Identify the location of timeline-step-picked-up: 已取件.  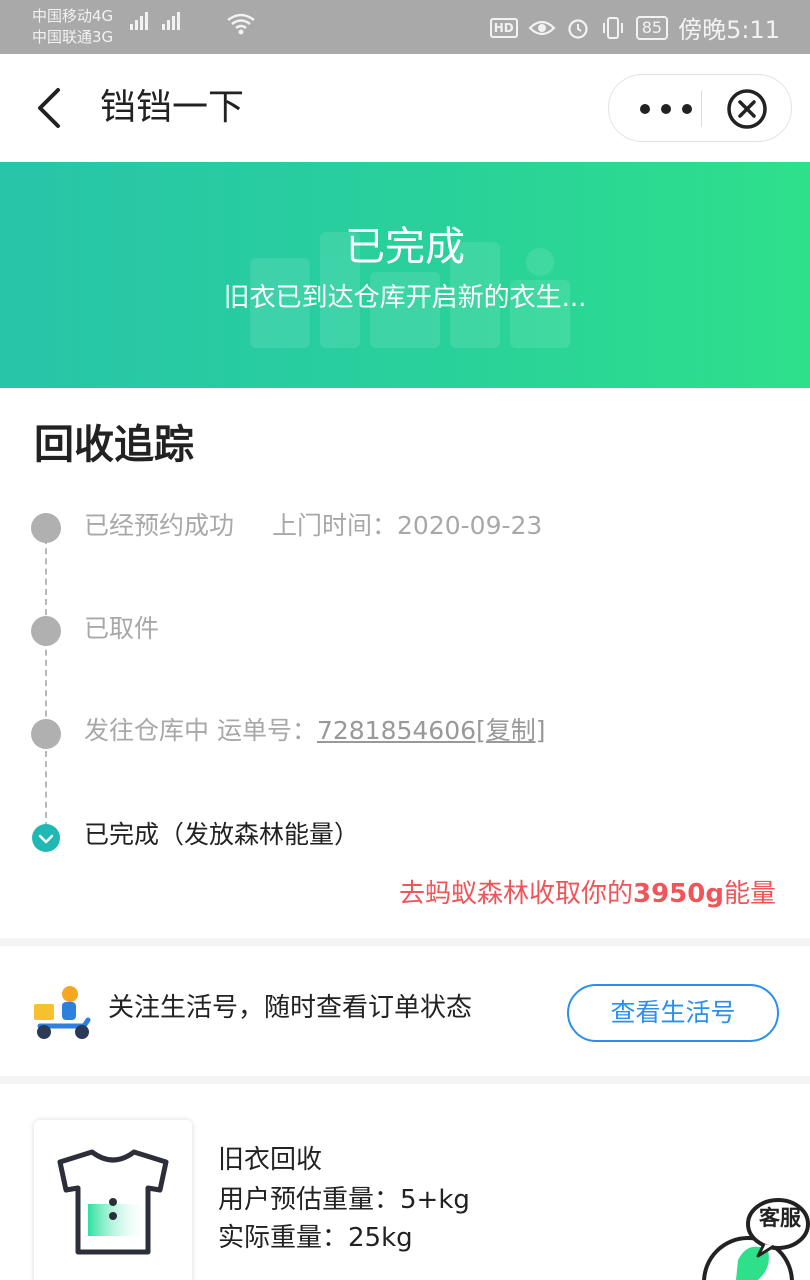
(121, 629).